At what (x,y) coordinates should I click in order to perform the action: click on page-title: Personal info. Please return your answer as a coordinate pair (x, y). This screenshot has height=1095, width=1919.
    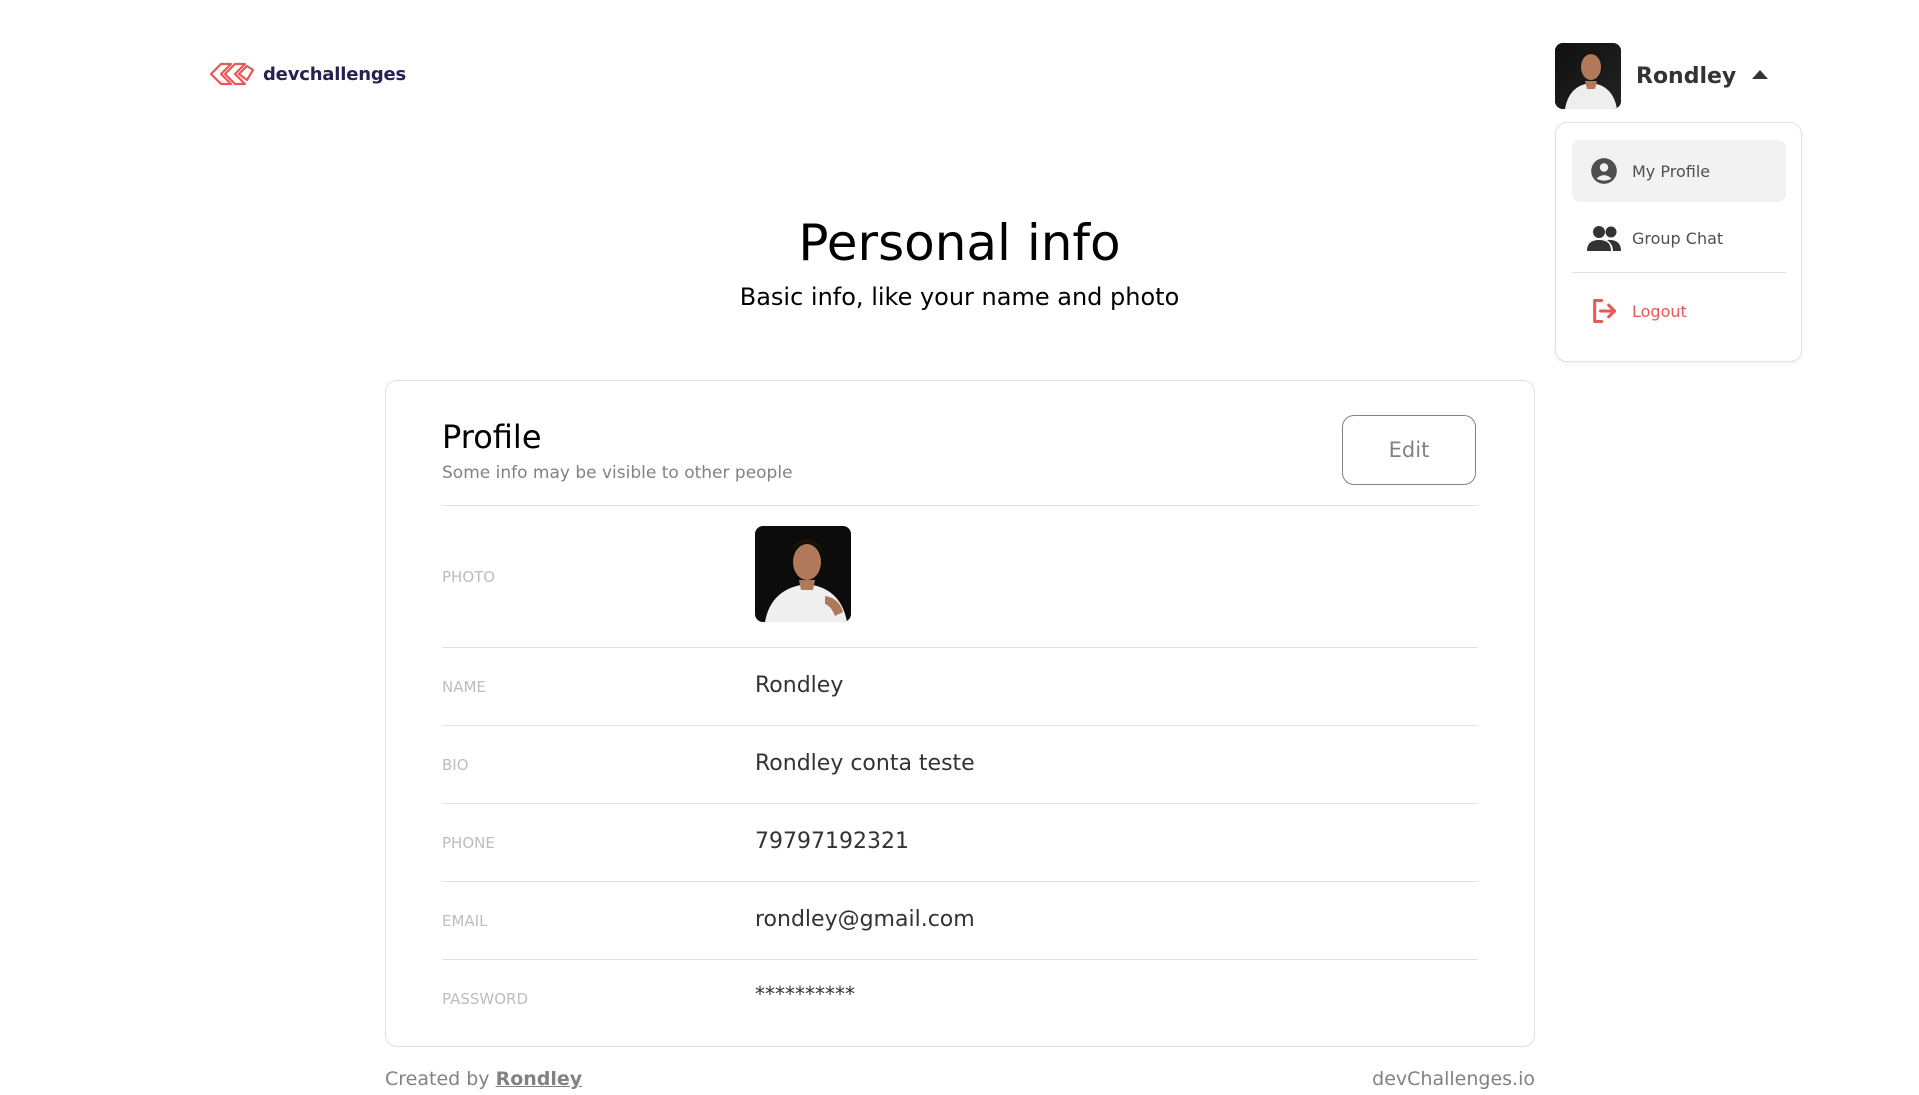
    Looking at the image, I should click on (959, 243).